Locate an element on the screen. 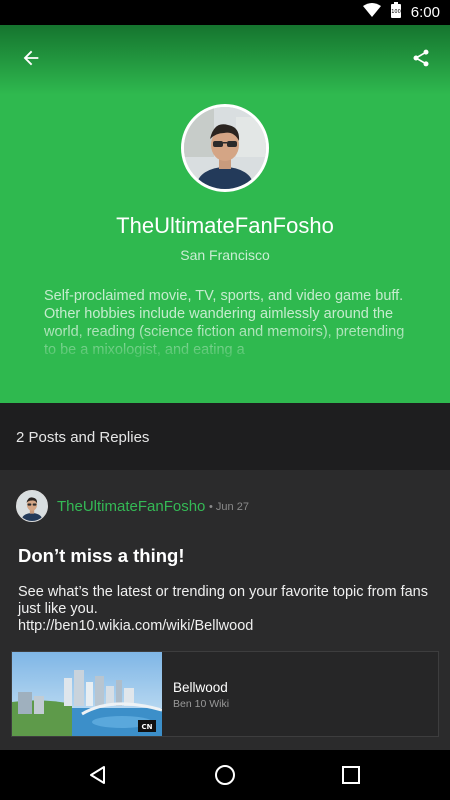  back-triangle-icon is located at coordinates (97, 775).